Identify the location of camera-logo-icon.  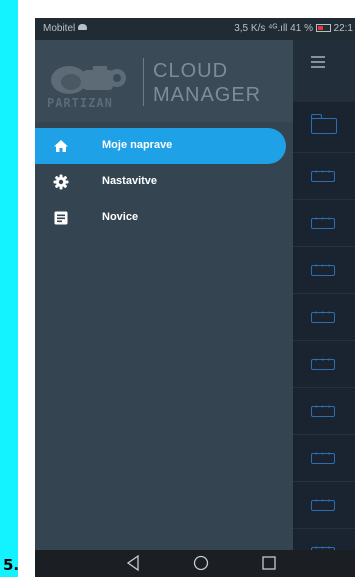
(88, 80).